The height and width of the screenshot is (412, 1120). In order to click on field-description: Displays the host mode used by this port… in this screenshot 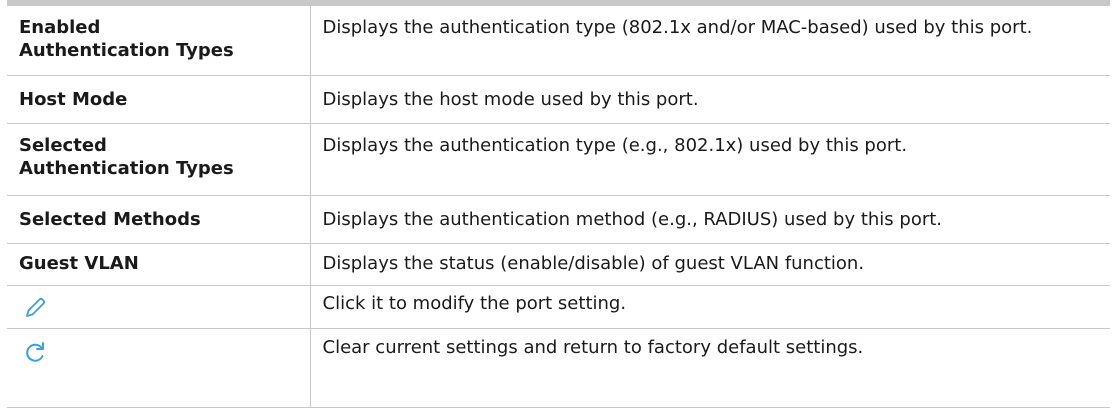, I will do `click(710, 99)`.